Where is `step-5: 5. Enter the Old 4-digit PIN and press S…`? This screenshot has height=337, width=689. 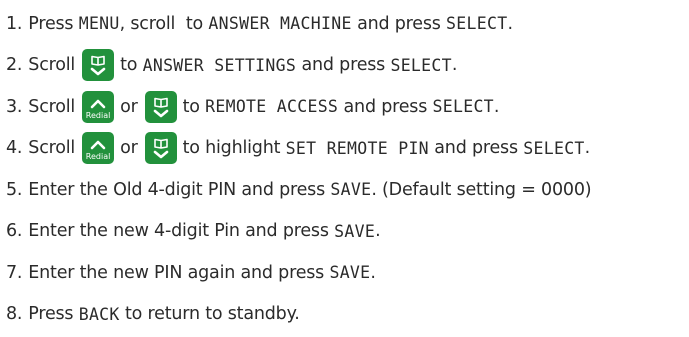 step-5: 5. Enter the Old 4-digit PIN and press S… is located at coordinates (347, 190).